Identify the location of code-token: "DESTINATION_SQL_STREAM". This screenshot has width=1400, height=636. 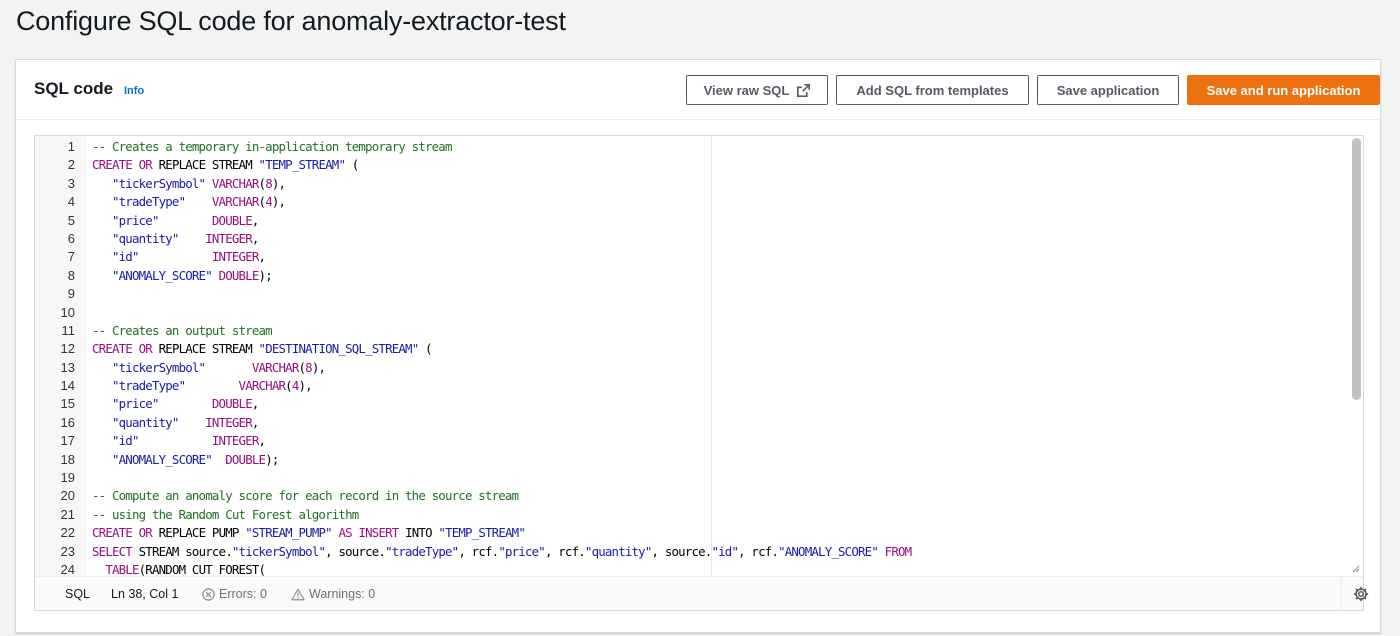
(339, 349).